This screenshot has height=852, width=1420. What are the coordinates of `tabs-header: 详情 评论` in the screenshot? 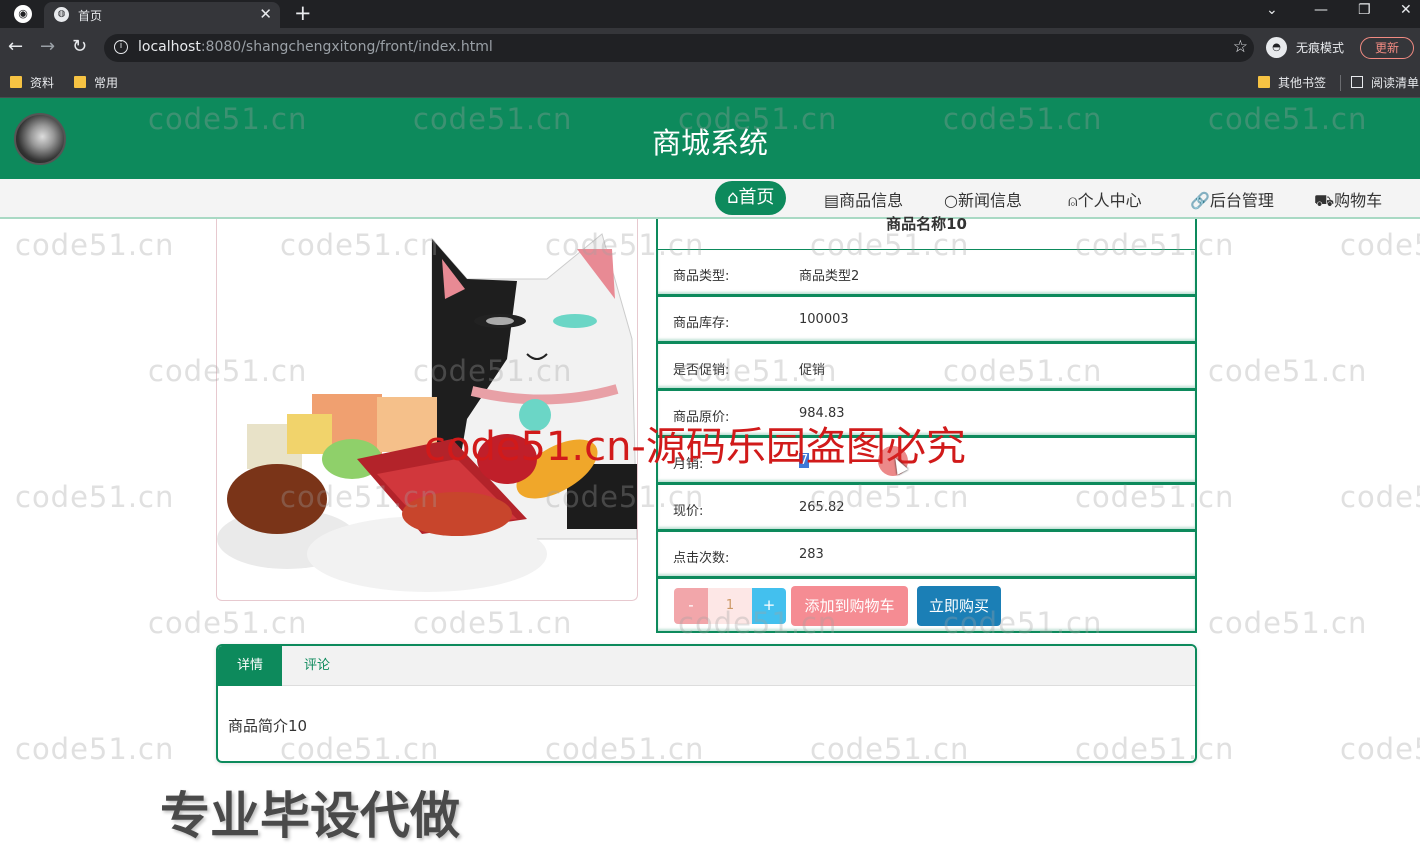 It's located at (706, 666).